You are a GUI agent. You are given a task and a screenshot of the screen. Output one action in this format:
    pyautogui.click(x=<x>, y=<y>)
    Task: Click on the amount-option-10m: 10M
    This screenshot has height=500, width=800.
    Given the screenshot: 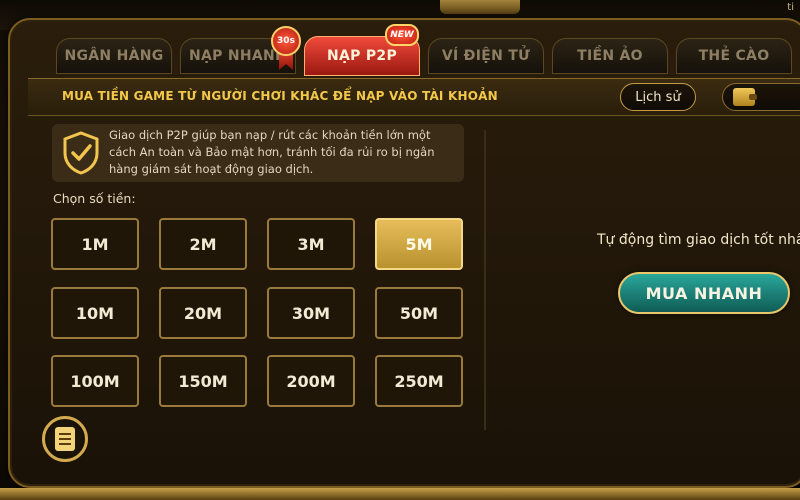 What is the action you would take?
    pyautogui.click(x=95, y=313)
    